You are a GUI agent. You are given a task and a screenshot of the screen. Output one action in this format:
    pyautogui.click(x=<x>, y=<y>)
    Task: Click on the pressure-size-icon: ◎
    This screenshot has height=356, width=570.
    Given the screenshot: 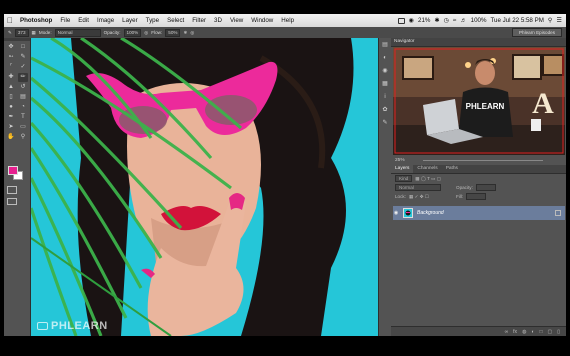 What is the action you would take?
    pyautogui.click(x=192, y=33)
    